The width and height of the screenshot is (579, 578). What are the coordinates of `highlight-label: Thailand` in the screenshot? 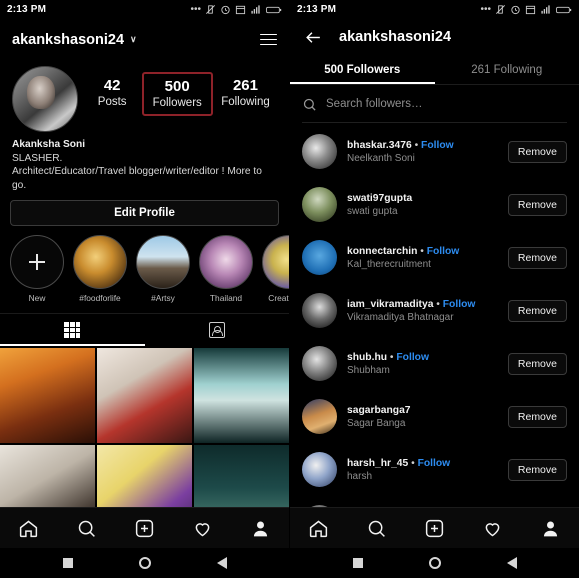 It's located at (226, 298).